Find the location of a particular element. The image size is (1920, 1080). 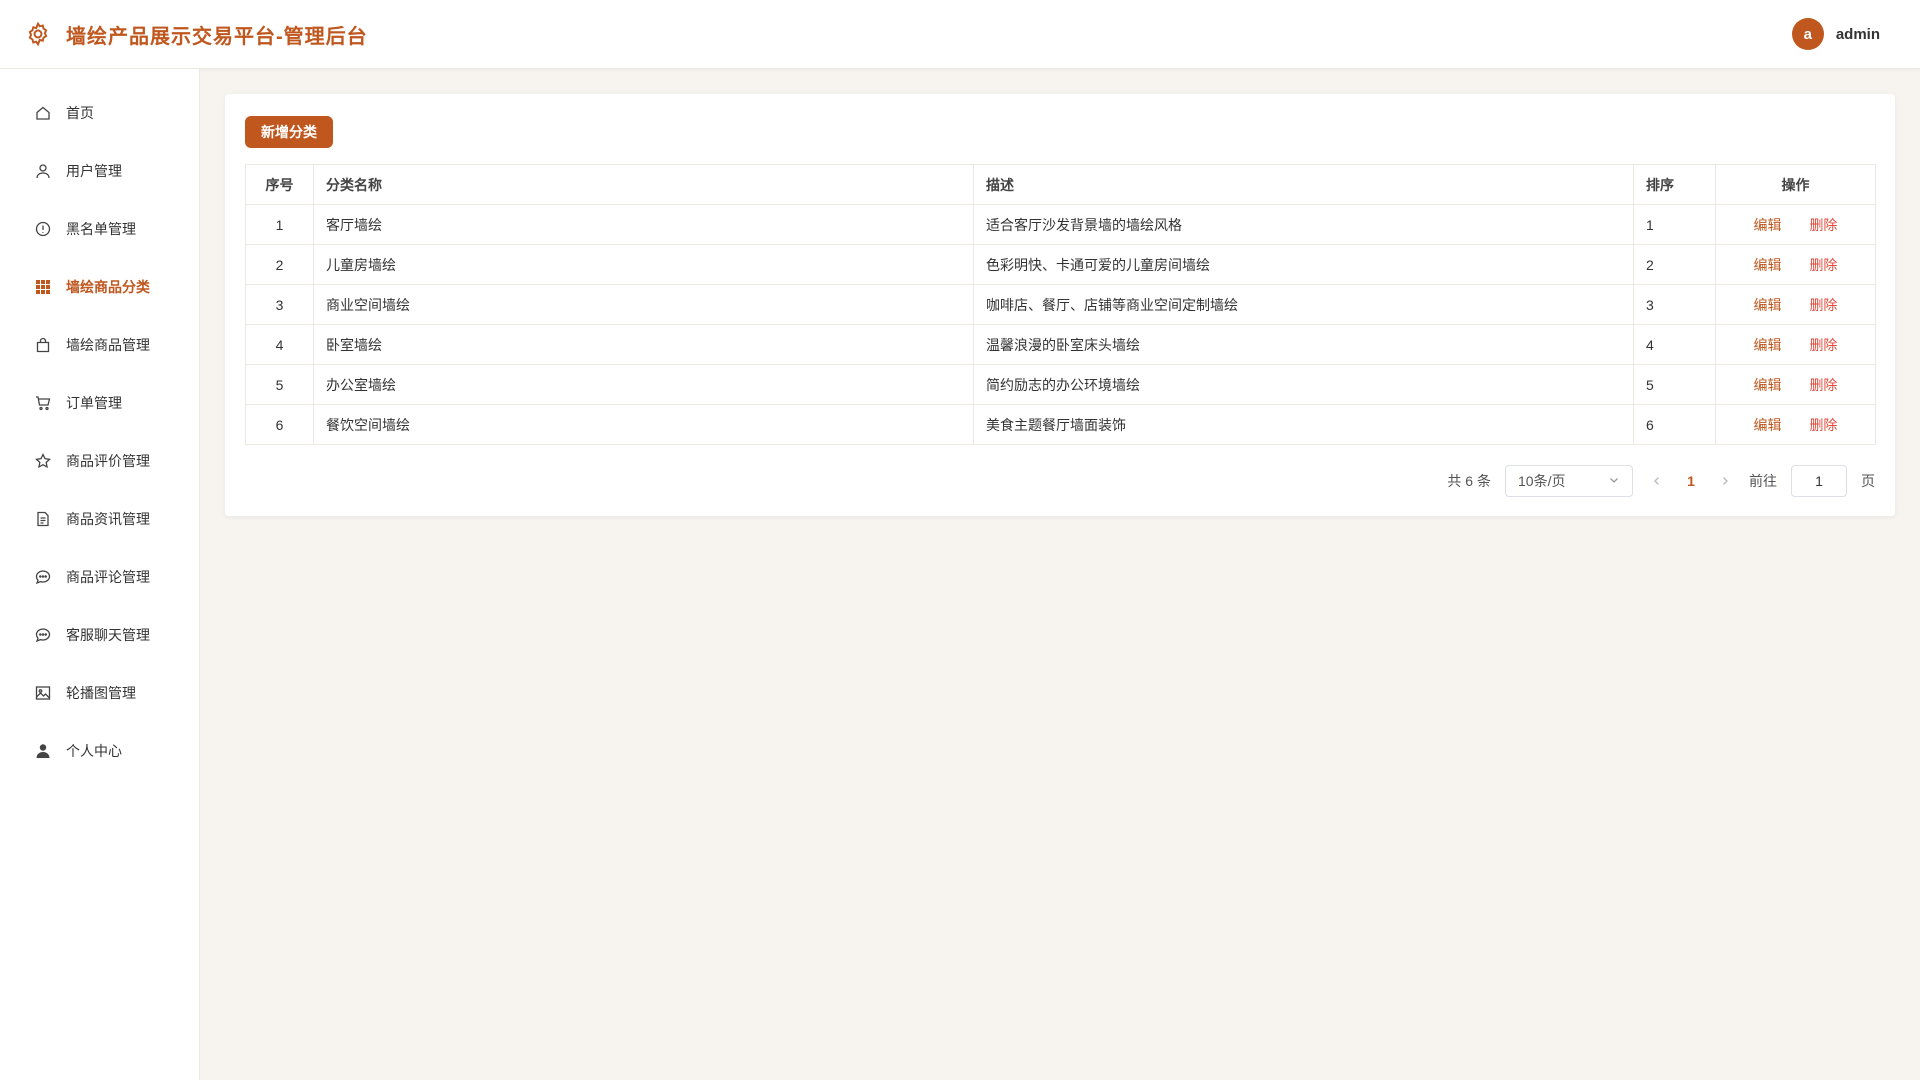

cell-sort: 2 is located at coordinates (1674, 264).